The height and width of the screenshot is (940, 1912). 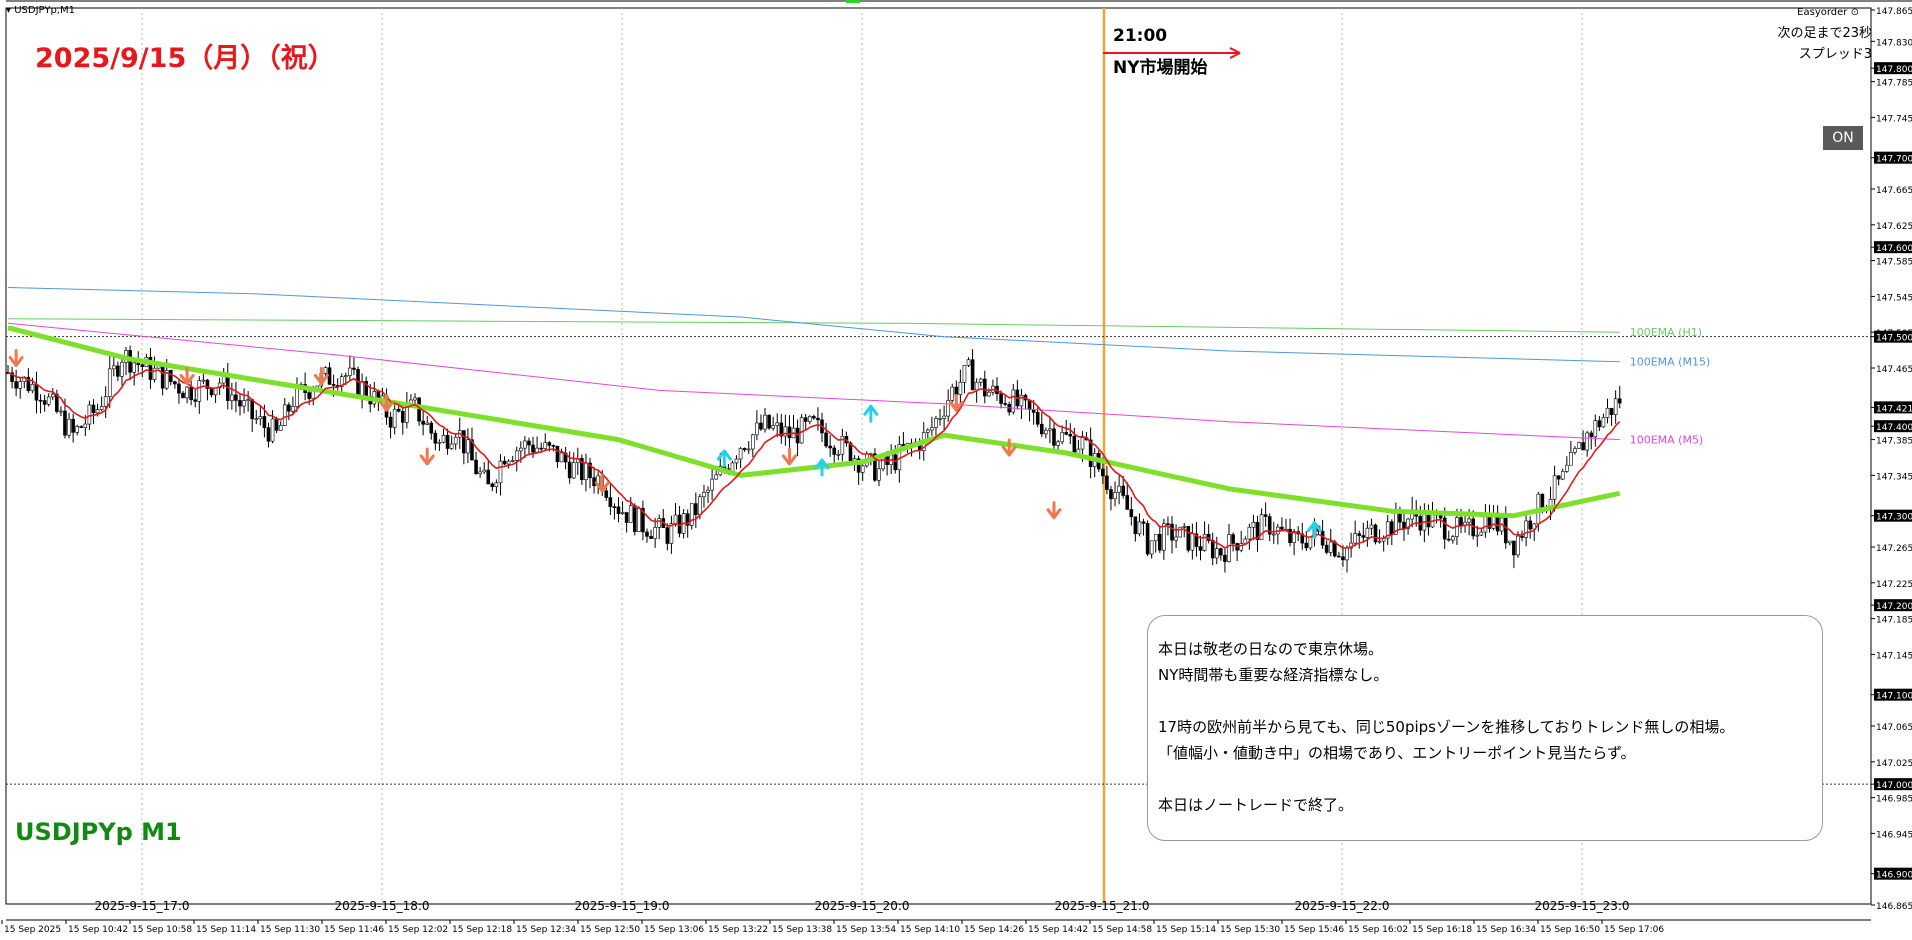 What do you see at coordinates (1894, 697) in the screenshot?
I see `y-tick-label: 147.100` at bounding box center [1894, 697].